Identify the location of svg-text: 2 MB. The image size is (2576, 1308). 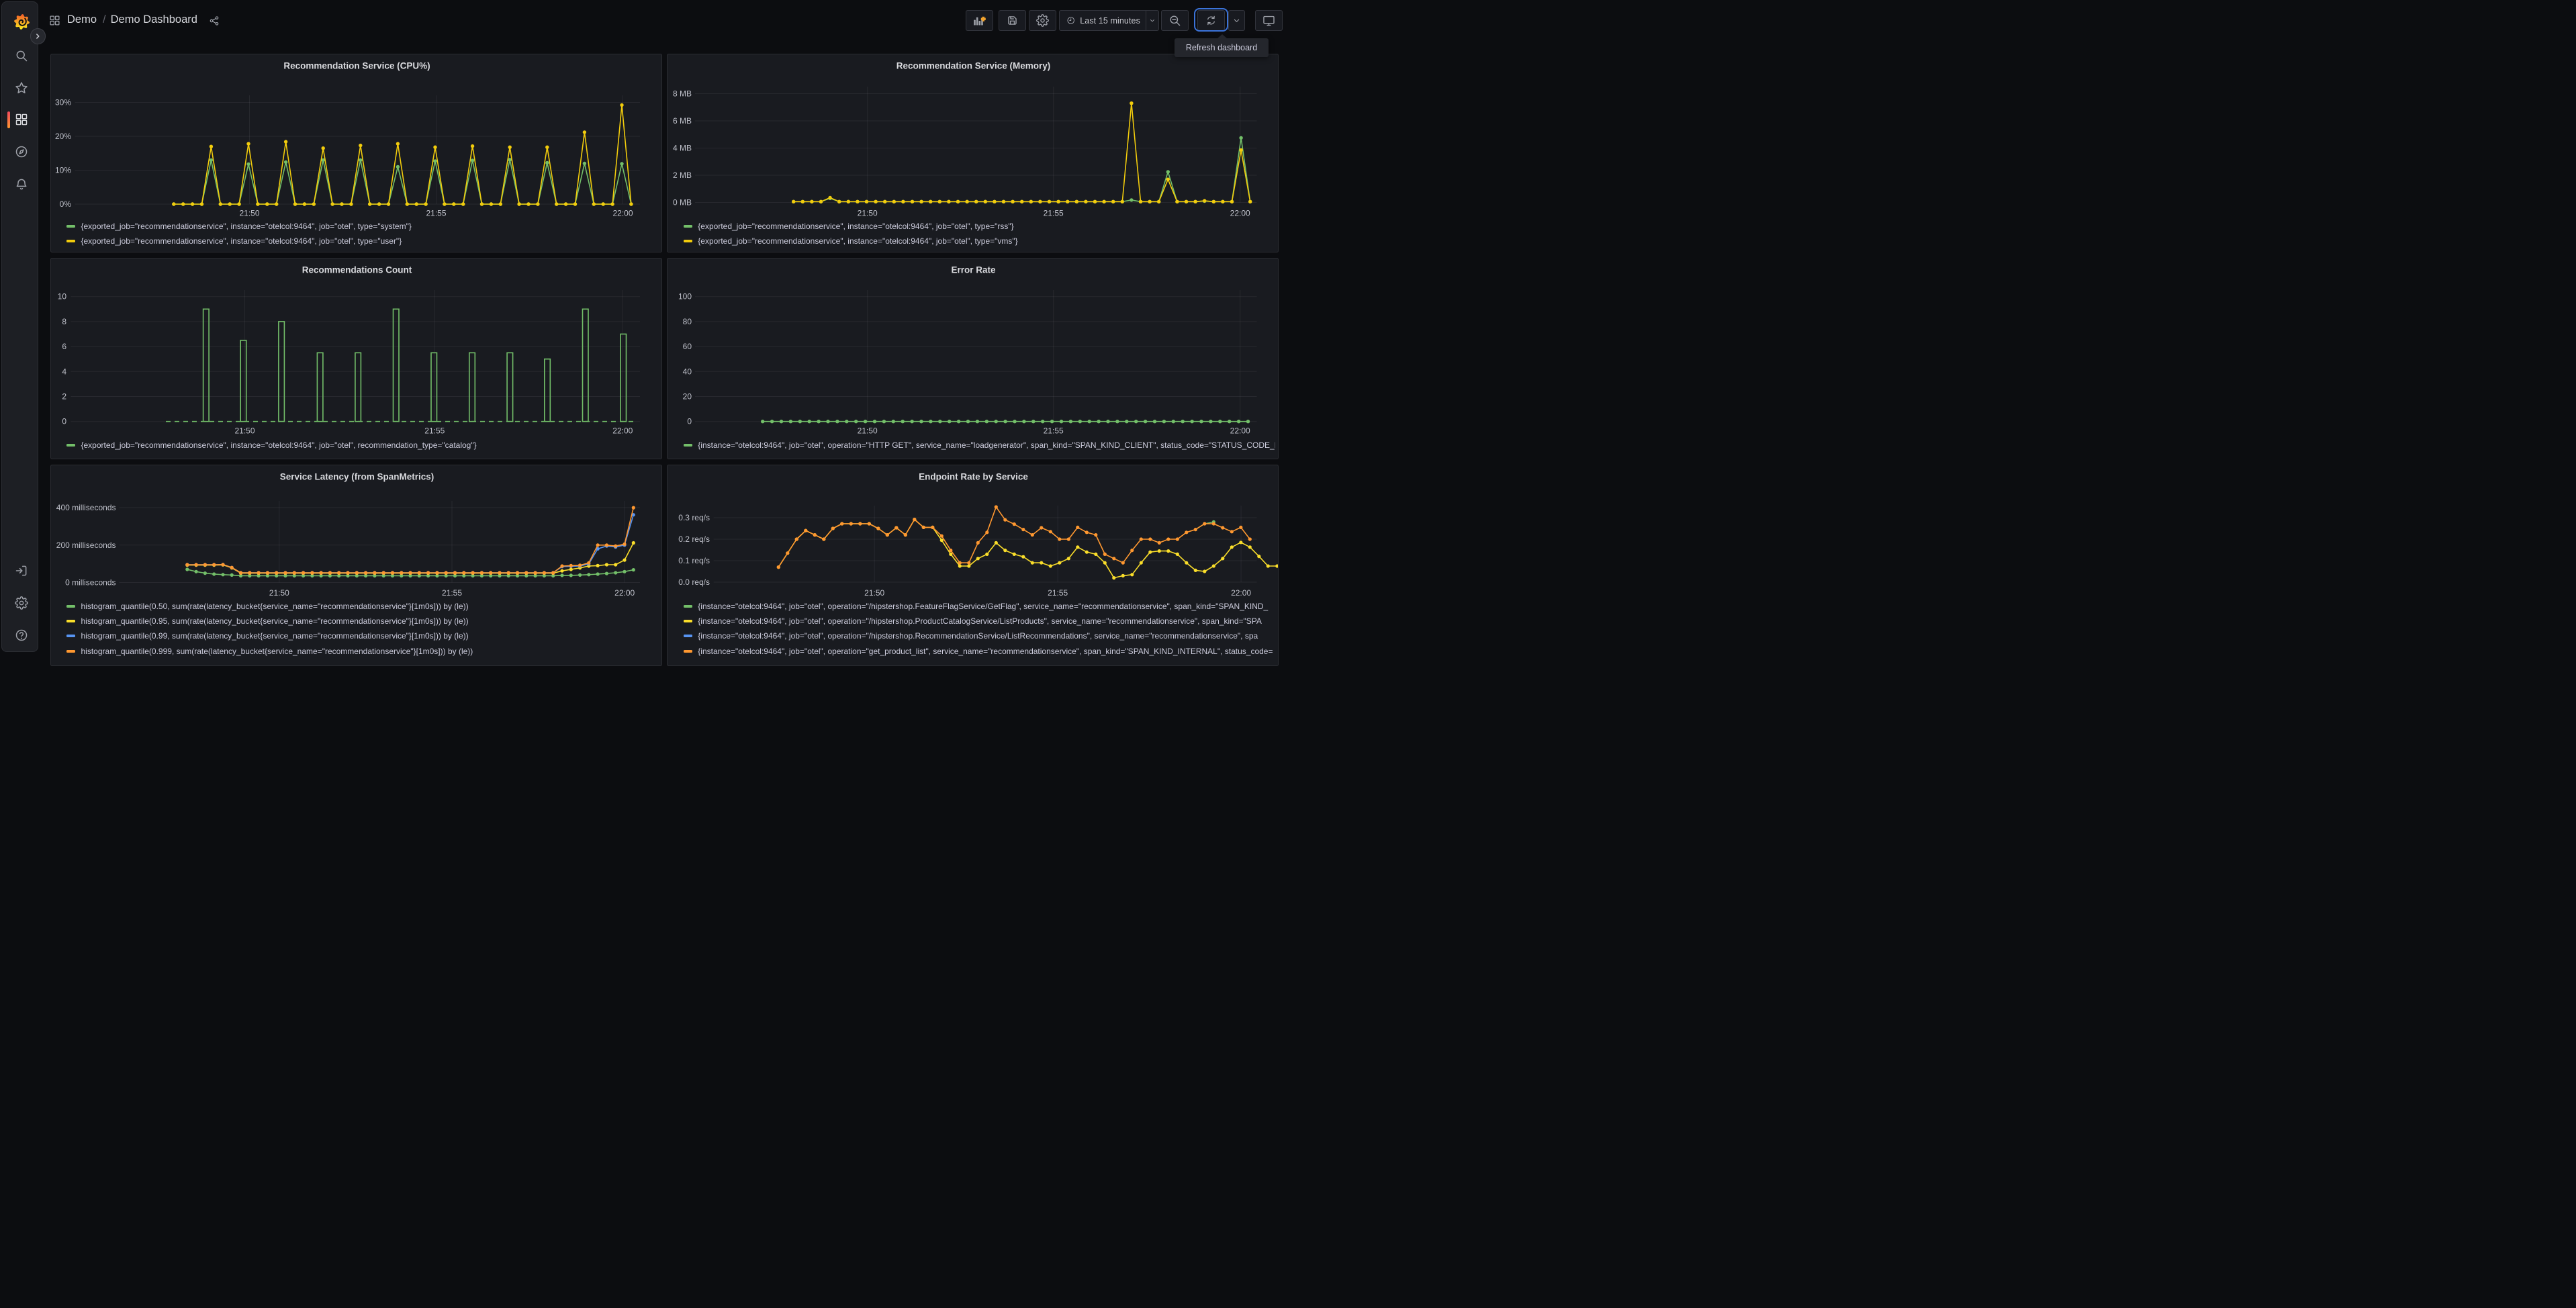
(682, 175).